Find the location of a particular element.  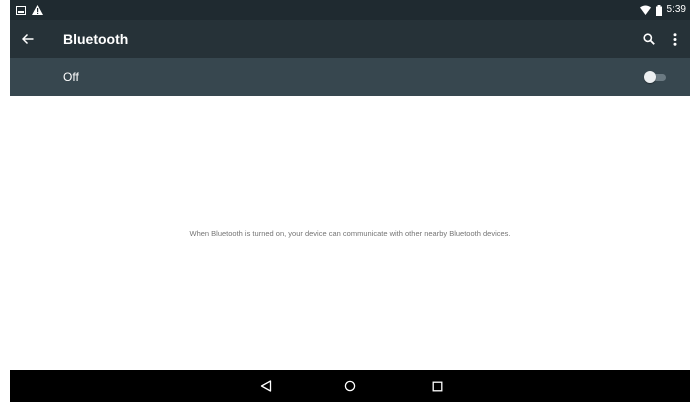

more-vert-icon is located at coordinates (675, 39).